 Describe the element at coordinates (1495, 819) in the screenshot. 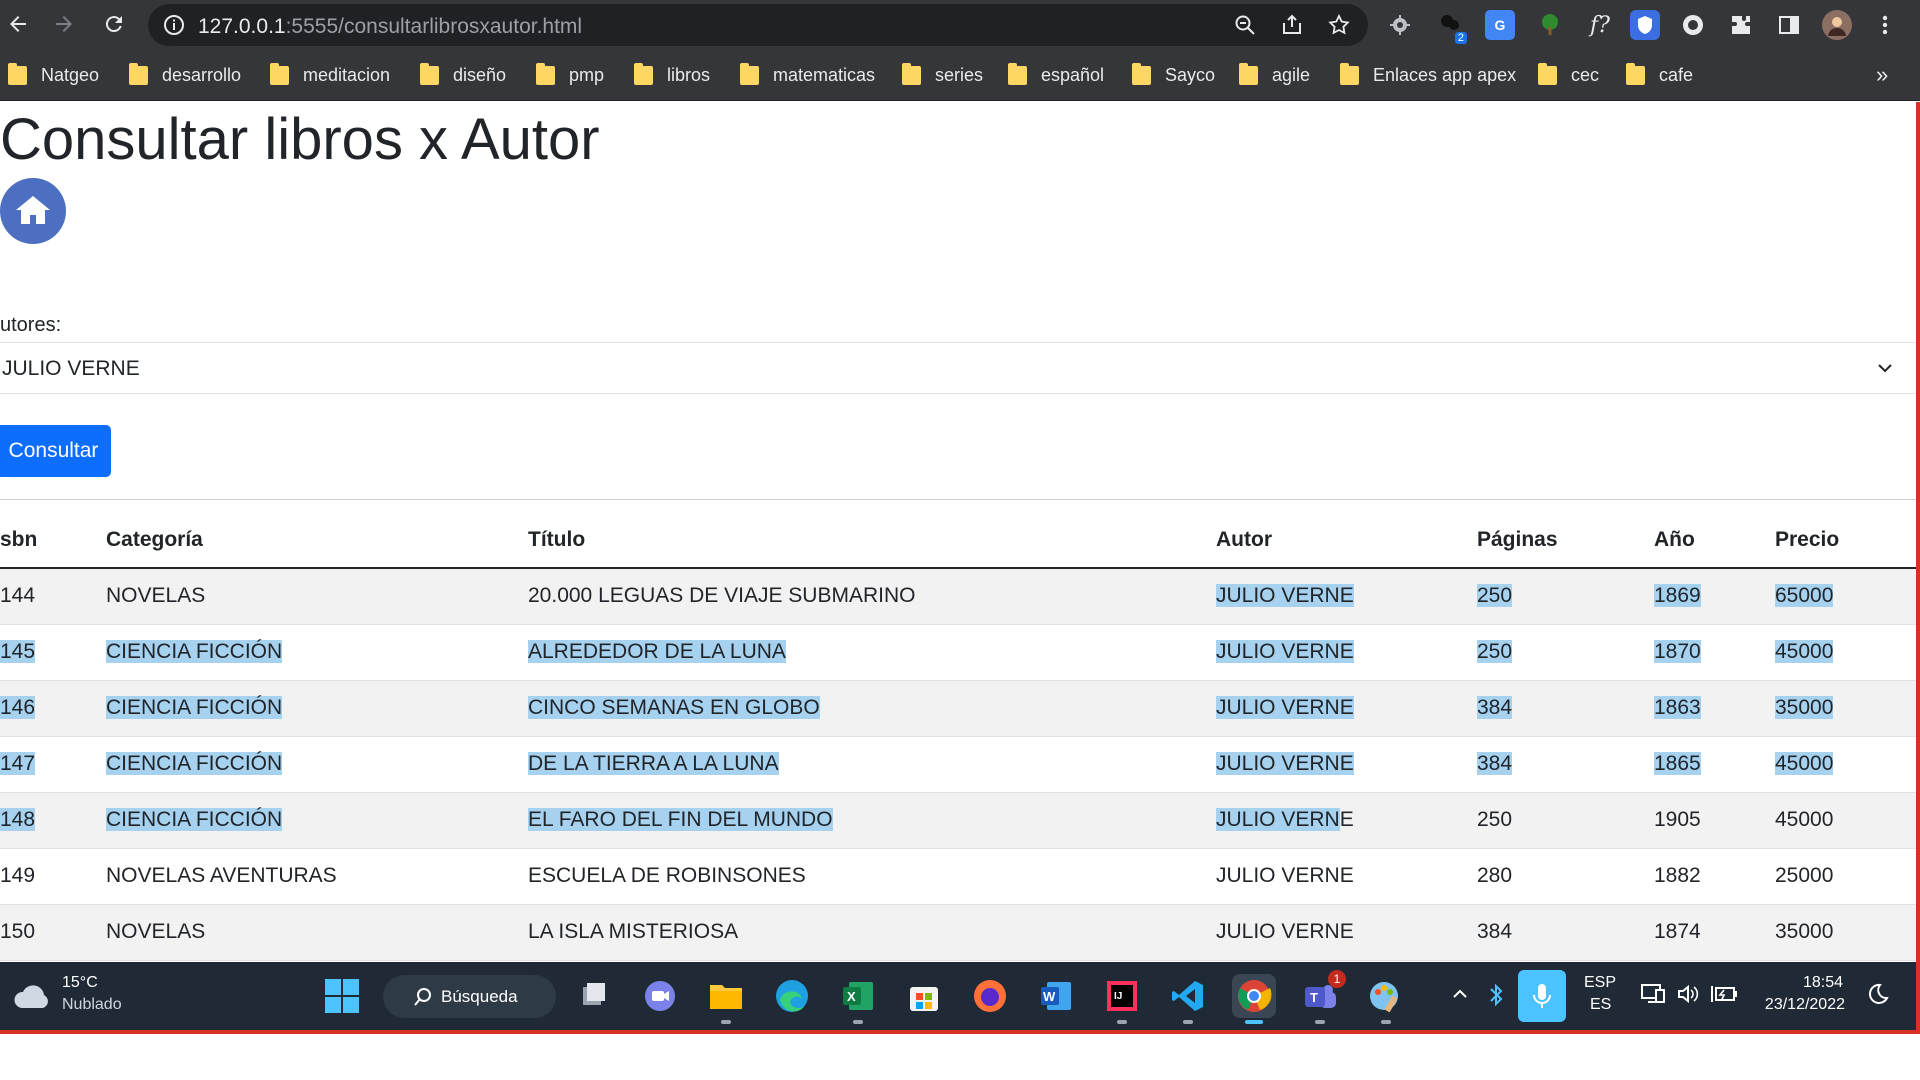

I see `cell-text: 250` at that location.